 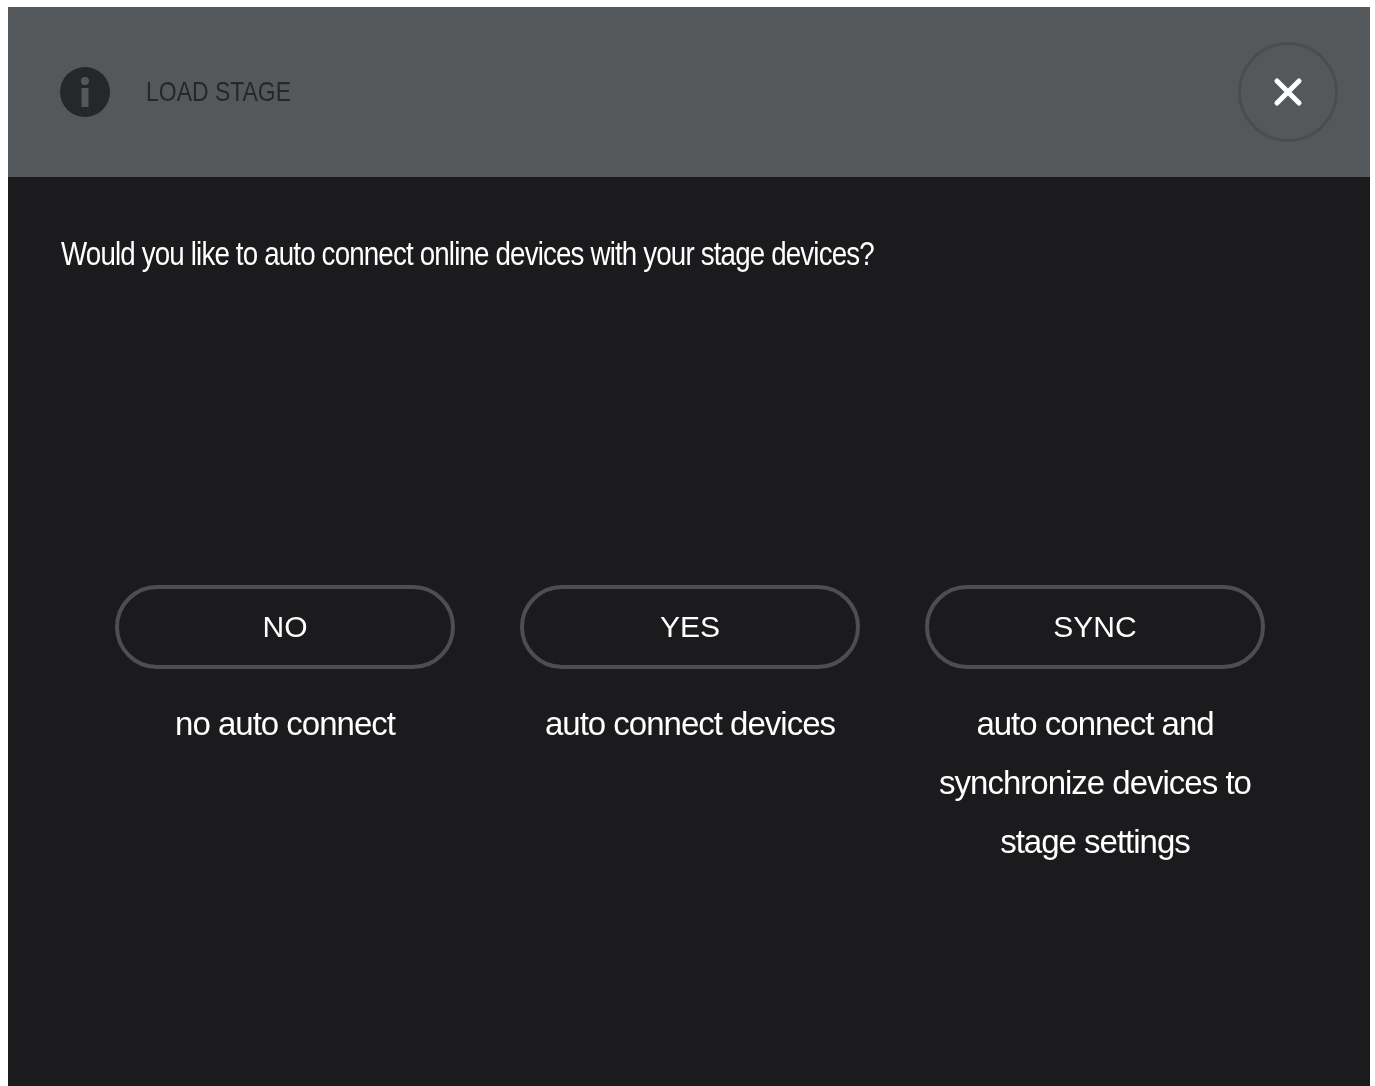 I want to click on option-button: SYNC, so click(x=1095, y=627).